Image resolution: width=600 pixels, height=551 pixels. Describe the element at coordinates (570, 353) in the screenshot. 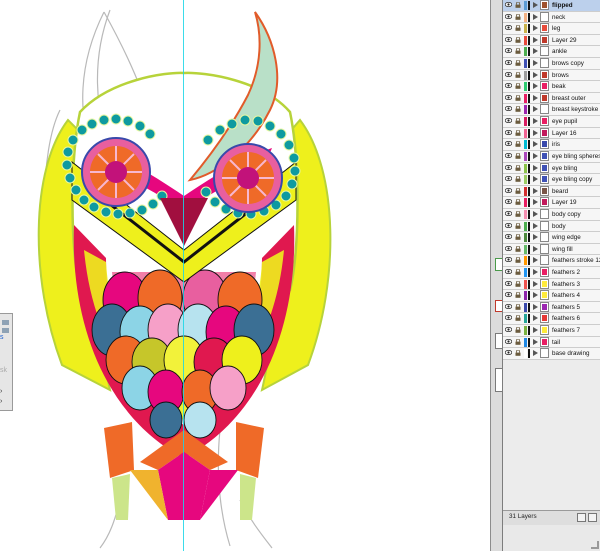

I see `layer-name: base drawing` at that location.